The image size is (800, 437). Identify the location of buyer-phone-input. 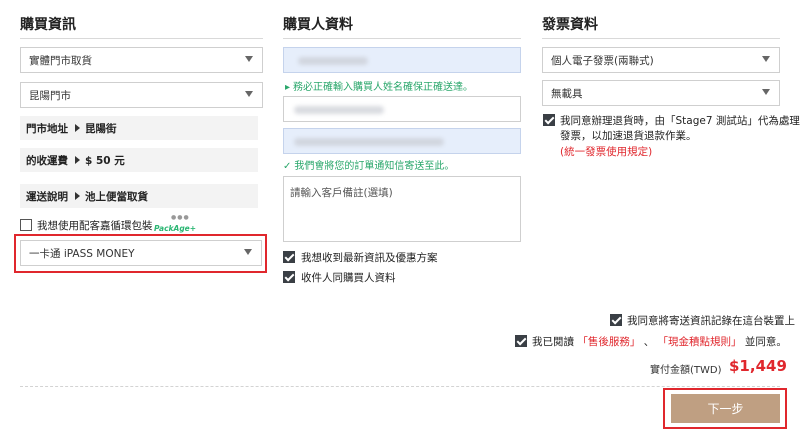
(402, 109).